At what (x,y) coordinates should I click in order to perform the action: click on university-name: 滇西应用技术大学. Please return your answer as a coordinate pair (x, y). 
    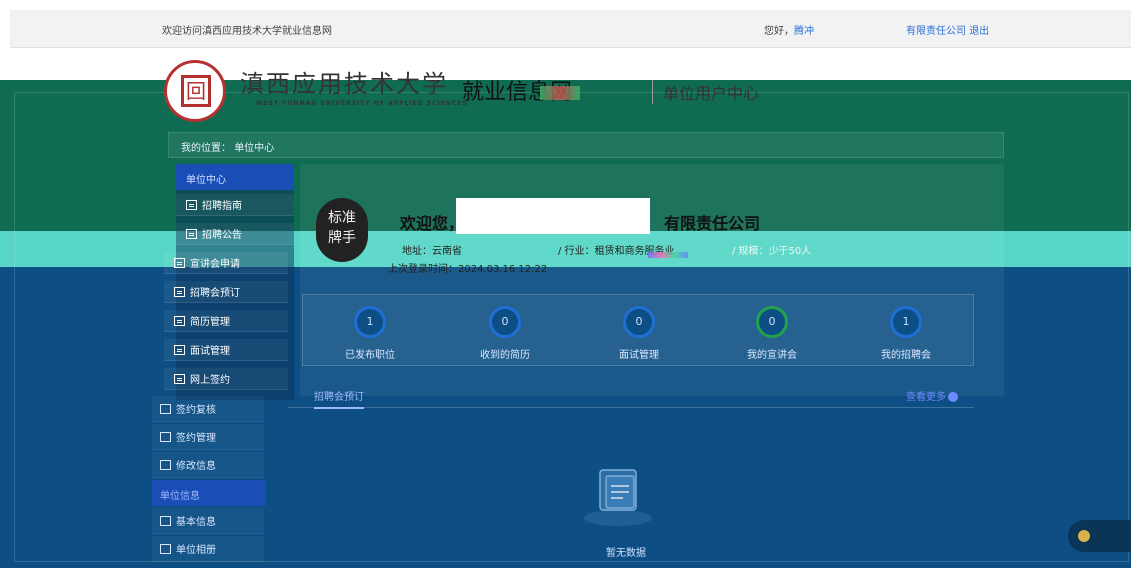
    Looking at the image, I should click on (344, 84).